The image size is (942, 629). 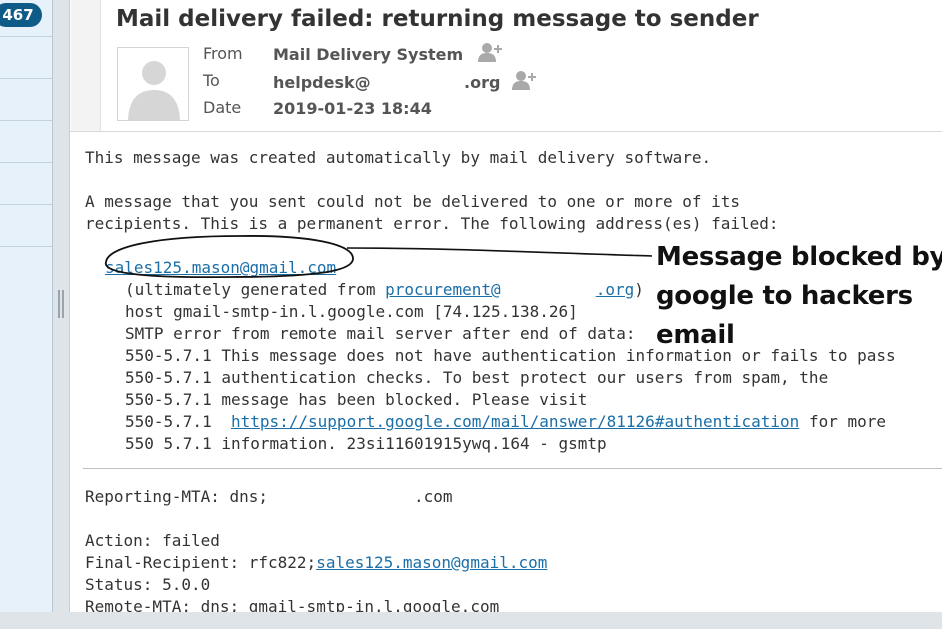 What do you see at coordinates (695, 335) in the screenshot?
I see `annotation-line: email` at bounding box center [695, 335].